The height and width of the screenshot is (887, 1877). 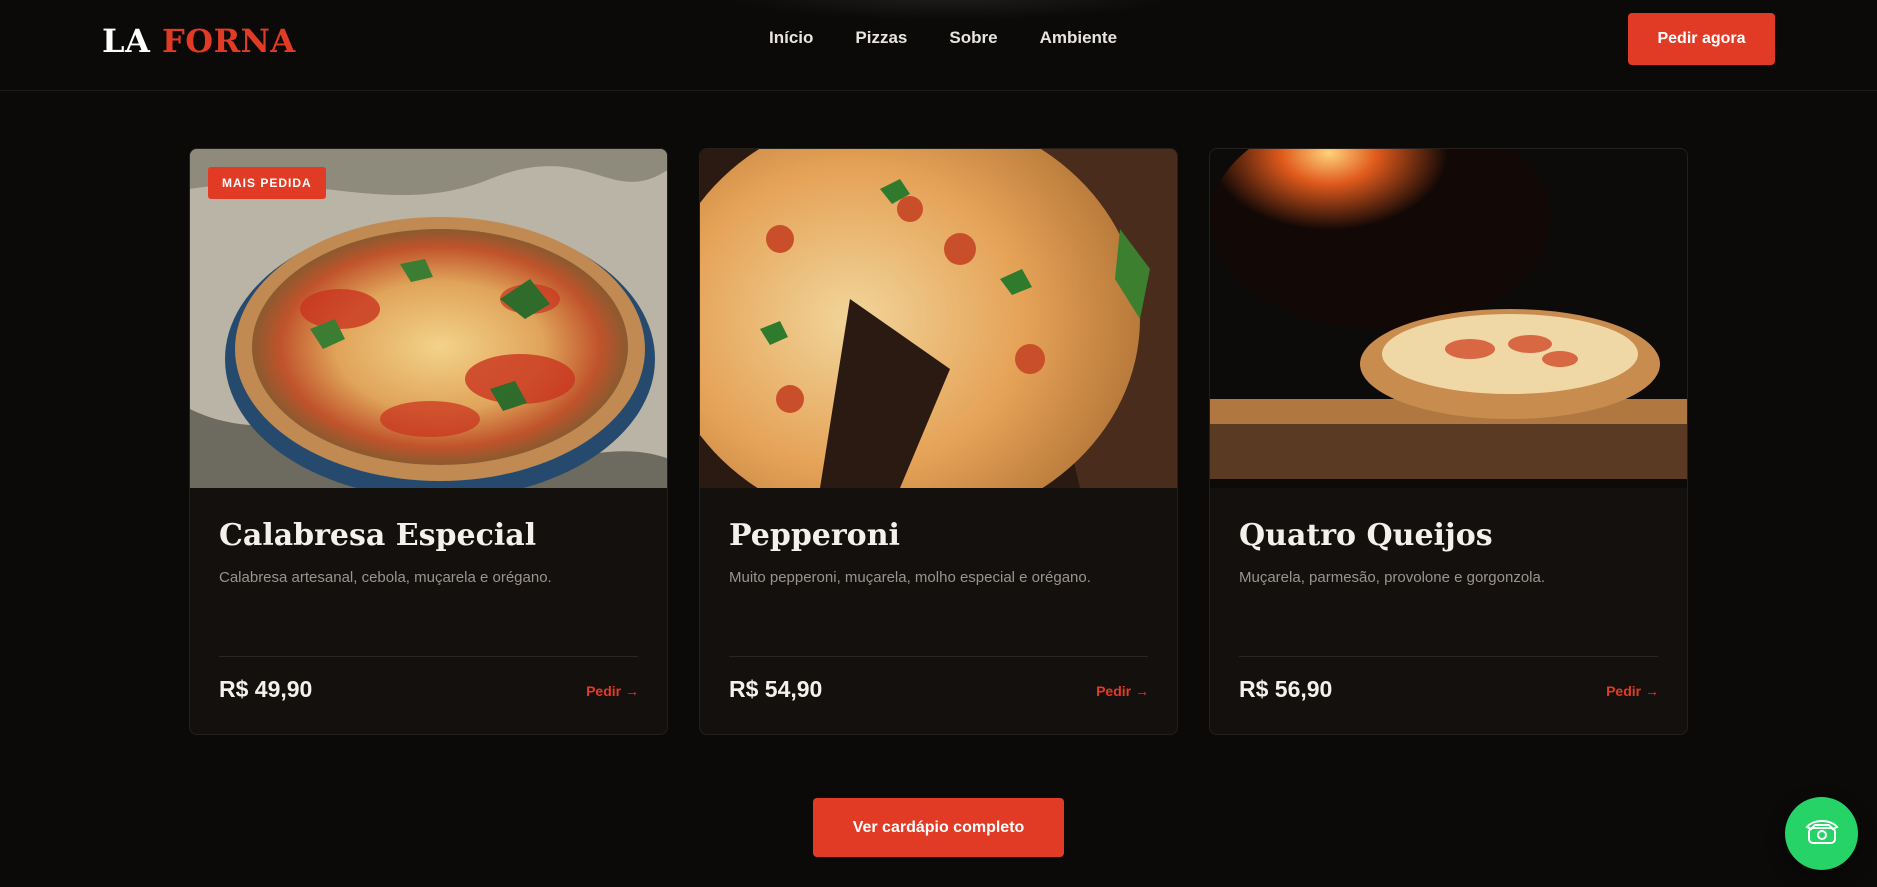 I want to click on nav-item-pizzas: Pizzas, so click(x=881, y=38).